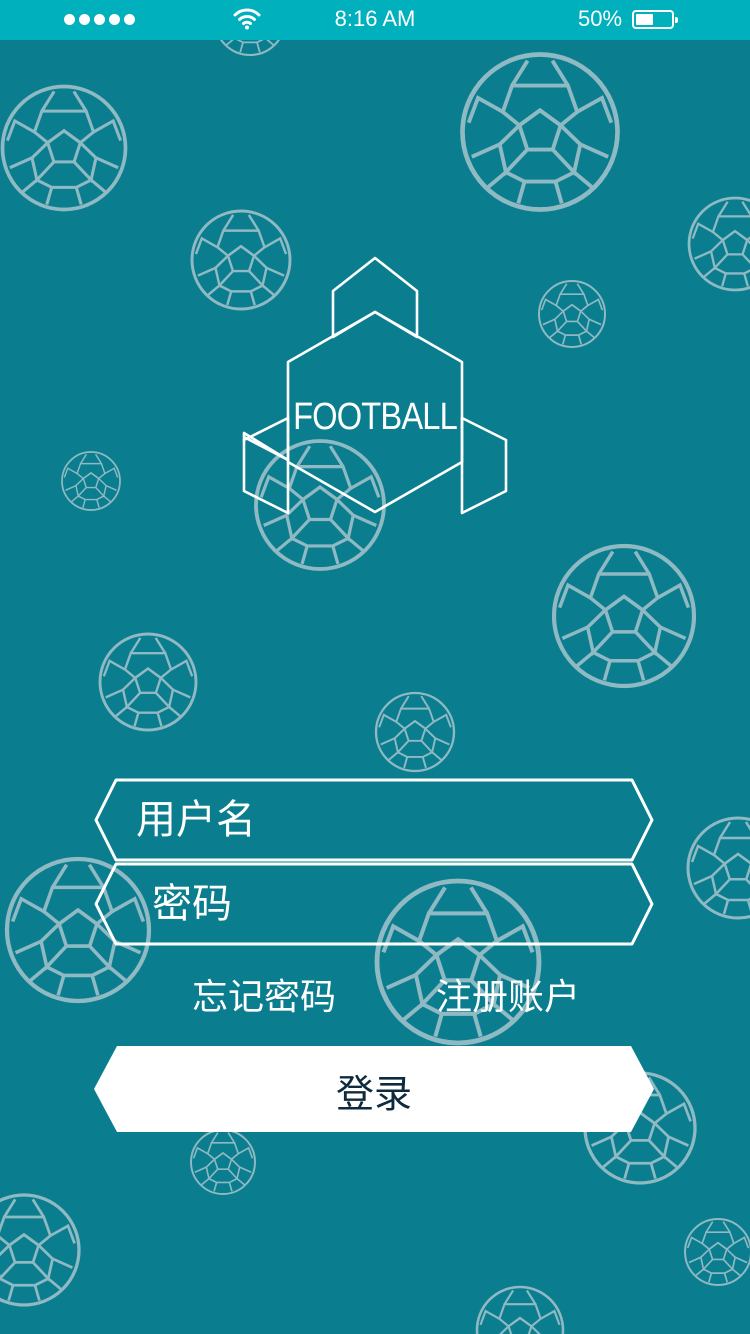 The height and width of the screenshot is (1334, 750). What do you see at coordinates (375, 417) in the screenshot?
I see `logo-text: FOOTBALL` at bounding box center [375, 417].